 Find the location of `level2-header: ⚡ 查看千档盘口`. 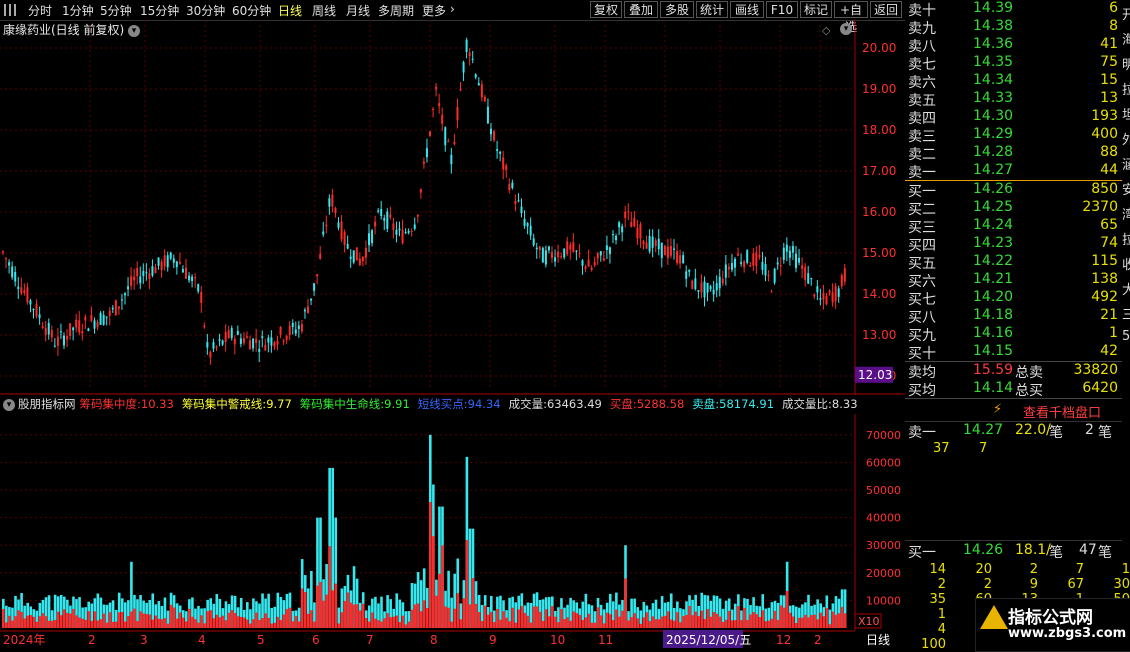

level2-header: ⚡ 查看千档盘口 is located at coordinates (1013, 410).